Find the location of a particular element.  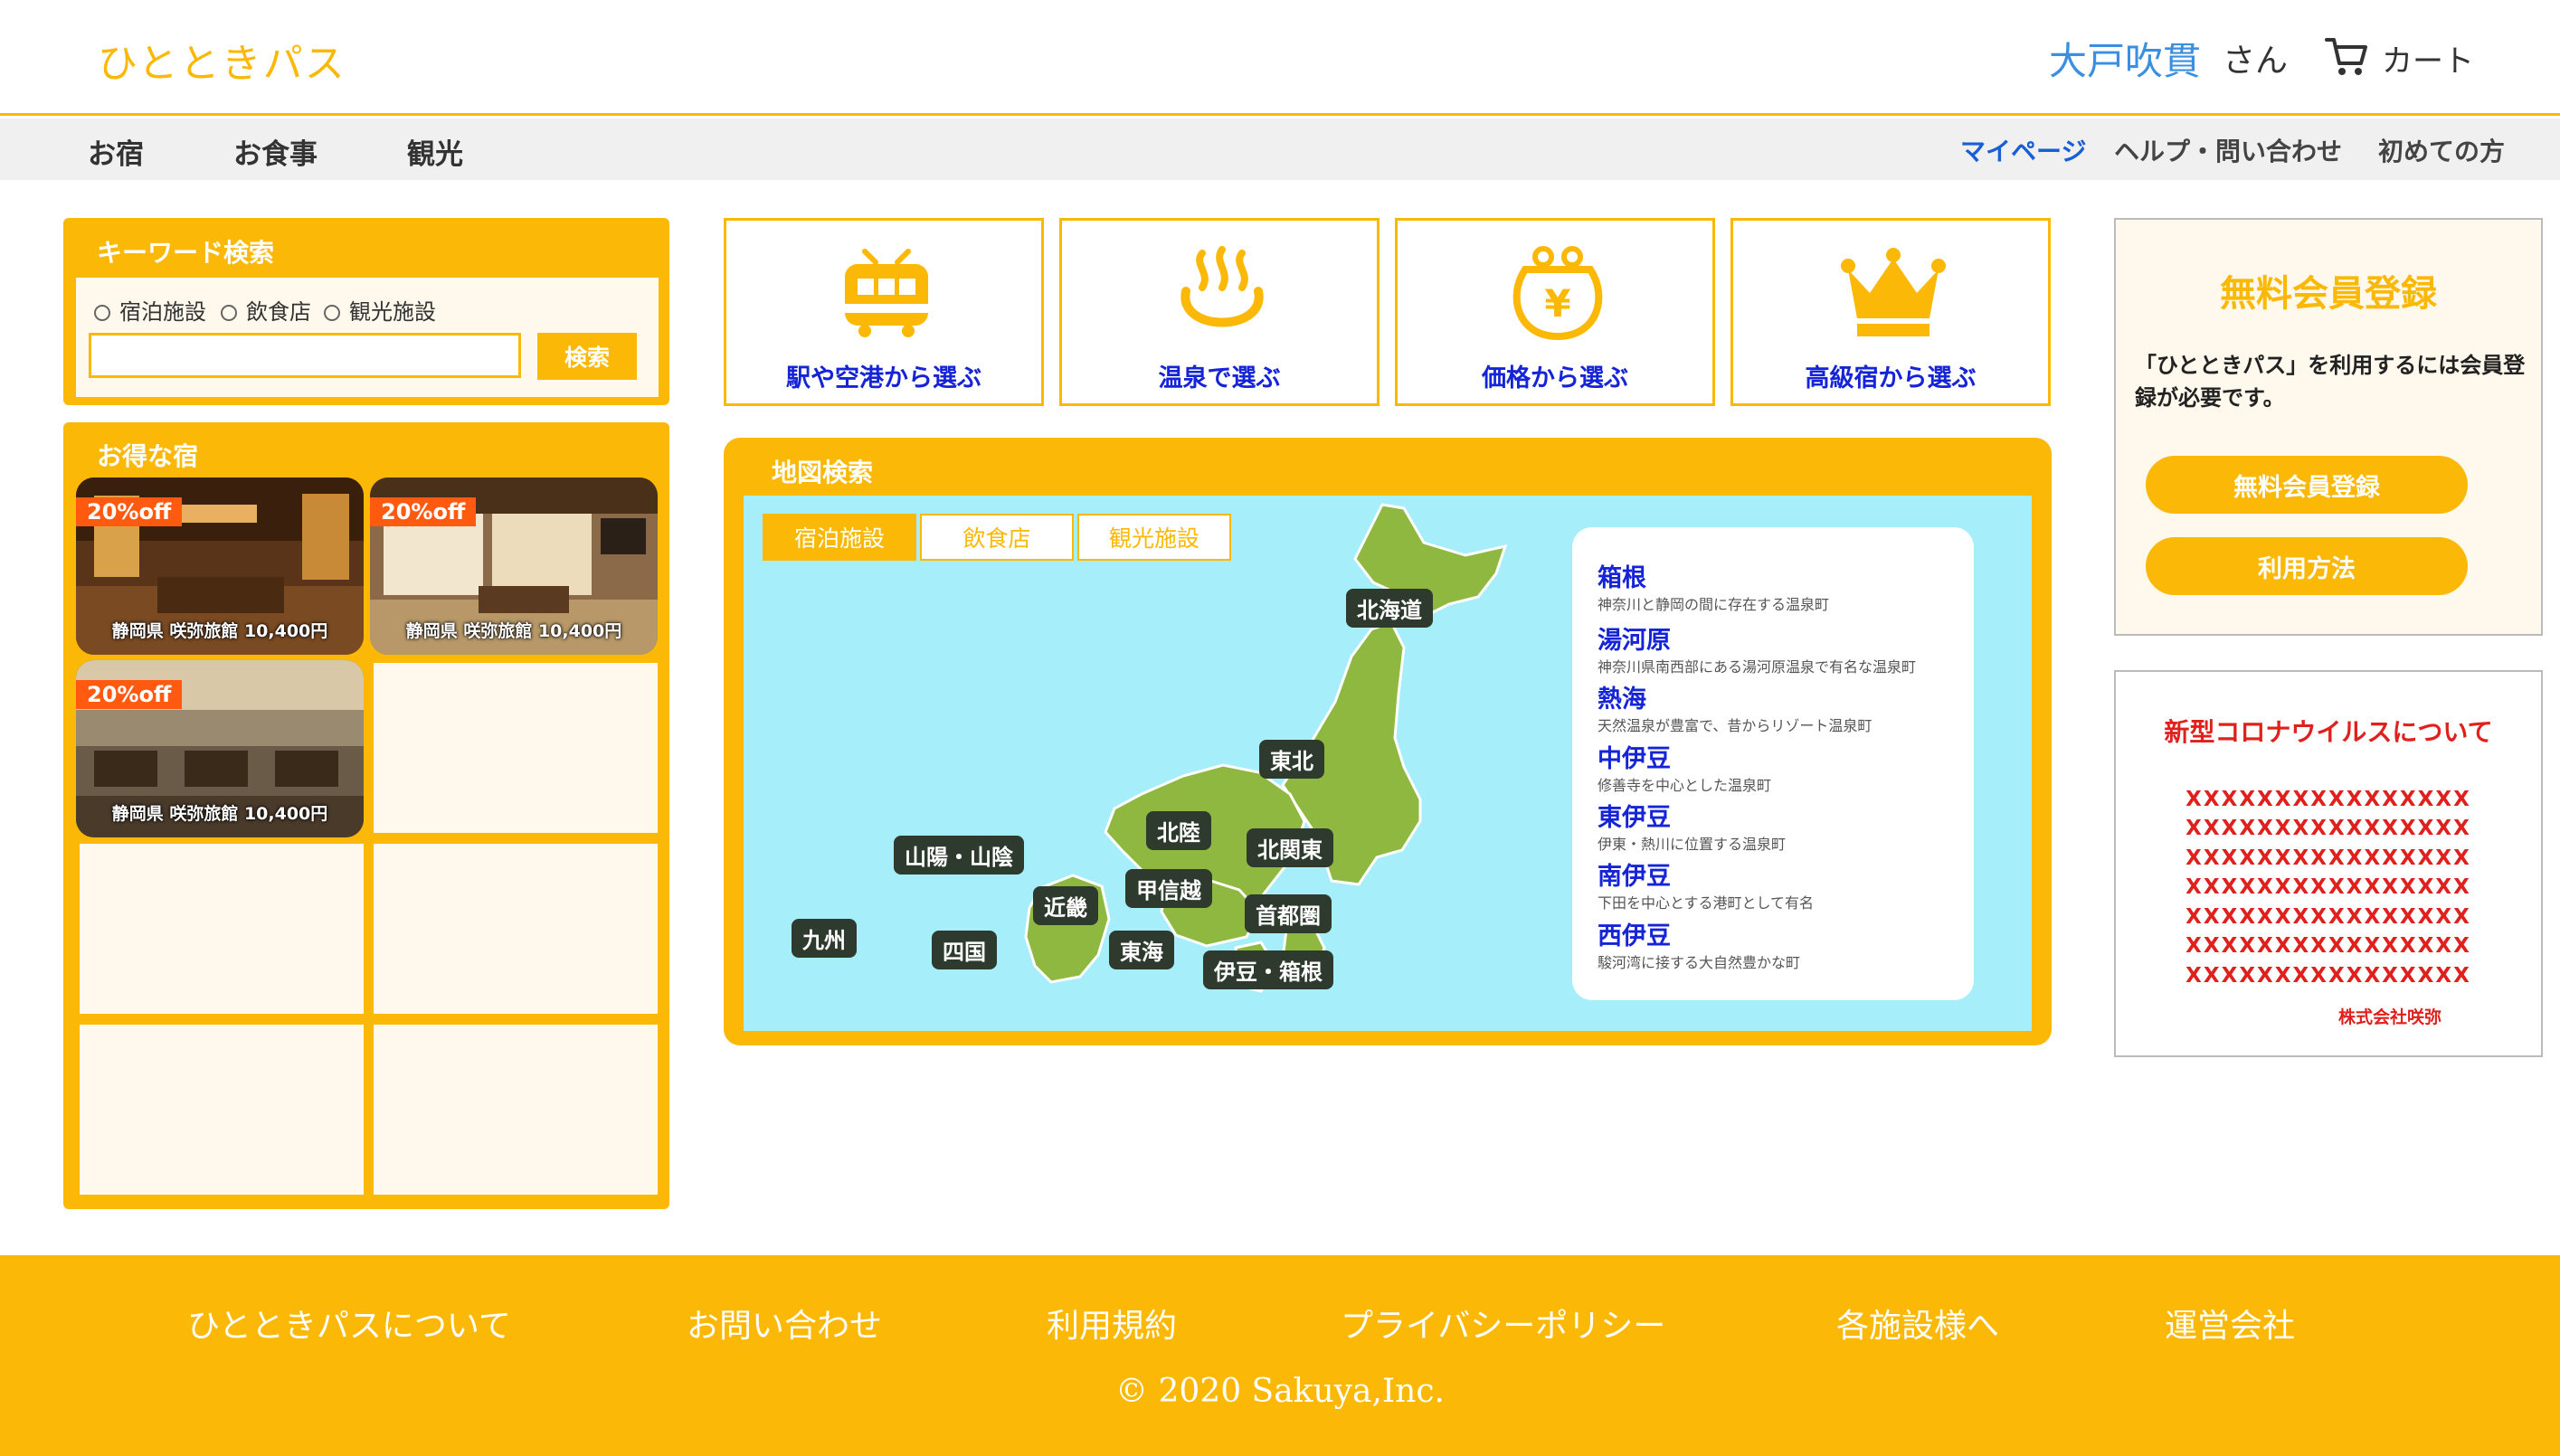

region-hokuriku: 北陸 is located at coordinates (1178, 830).